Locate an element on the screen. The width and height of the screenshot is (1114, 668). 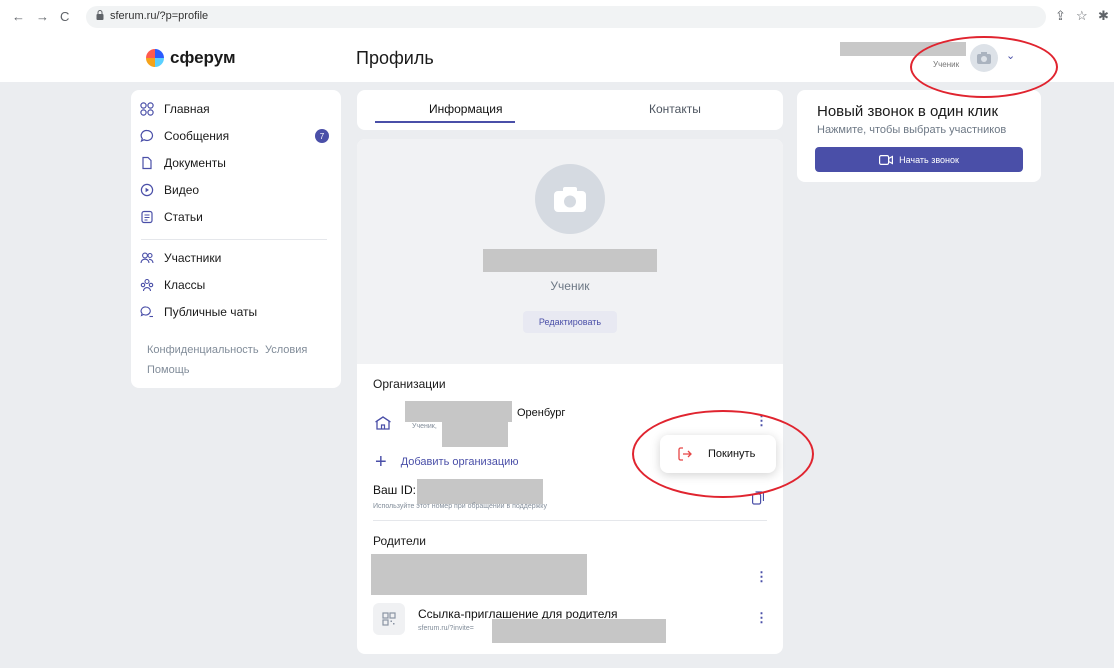
home-grid-icon is located at coordinates (147, 109).